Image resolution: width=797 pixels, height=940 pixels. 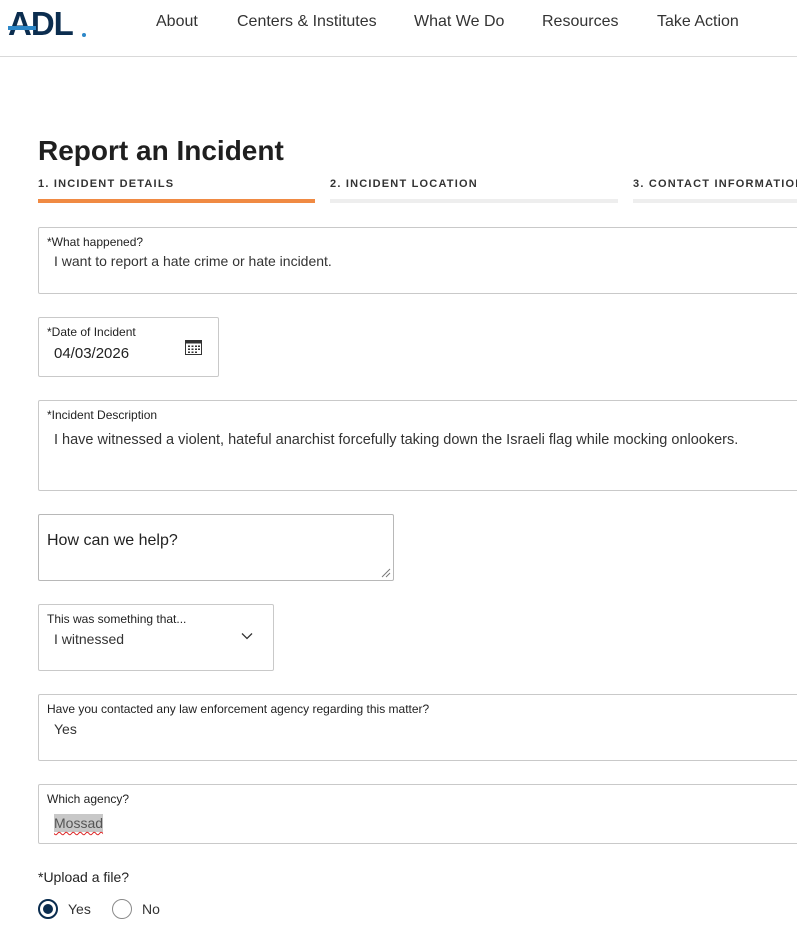 I want to click on upload-yes-label: Yes, so click(x=79, y=909).